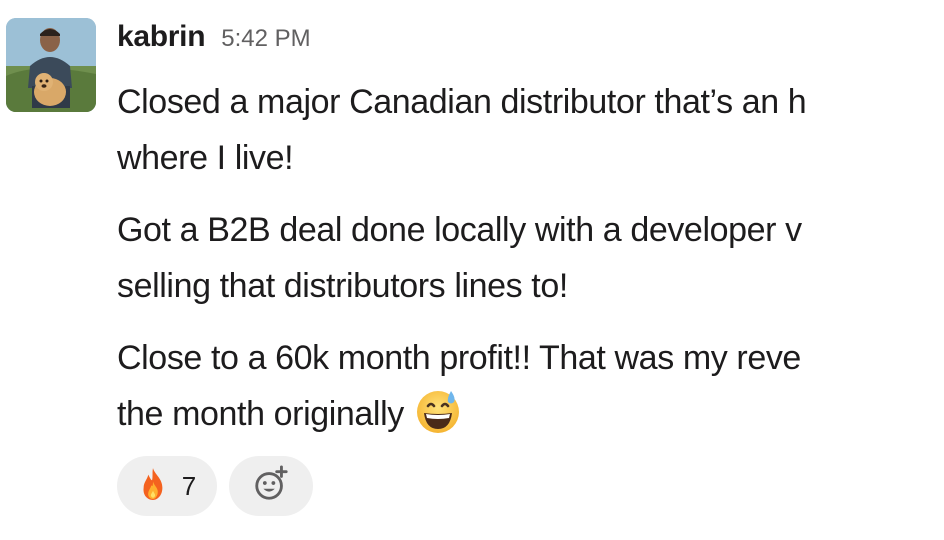 This screenshot has width=944, height=540. What do you see at coordinates (505, 414) in the screenshot?
I see `paragraph-3-line-2-wrap: the month originally` at bounding box center [505, 414].